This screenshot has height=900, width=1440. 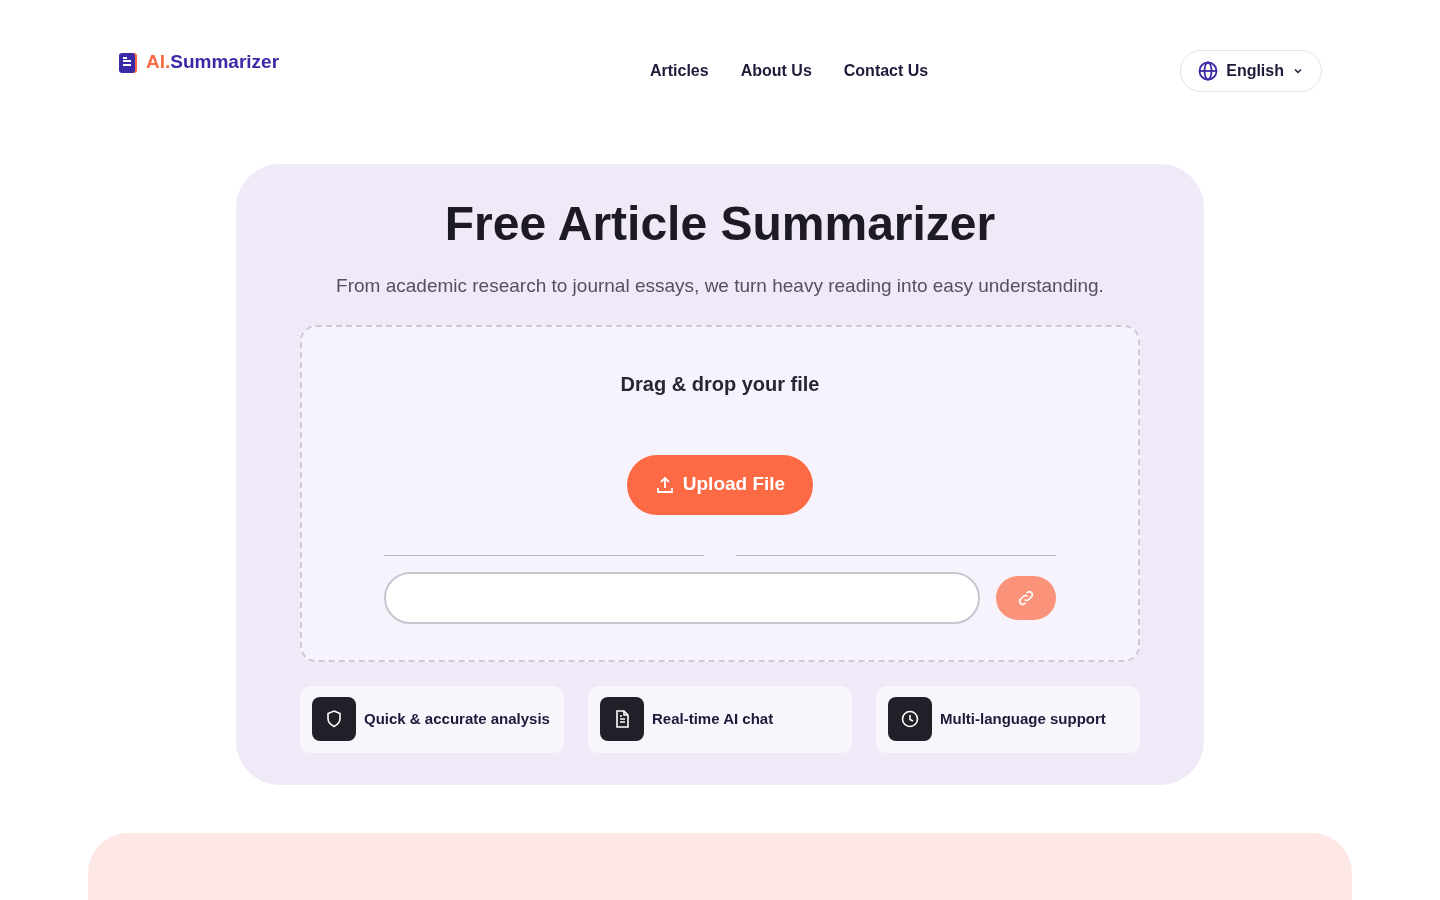 What do you see at coordinates (622, 719) in the screenshot?
I see `document-icon` at bounding box center [622, 719].